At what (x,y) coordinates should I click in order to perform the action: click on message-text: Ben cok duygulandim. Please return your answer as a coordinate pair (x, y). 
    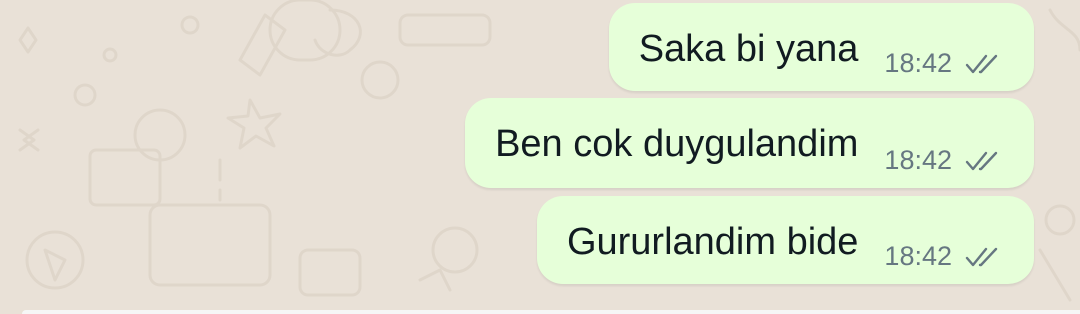
    Looking at the image, I should click on (677, 144).